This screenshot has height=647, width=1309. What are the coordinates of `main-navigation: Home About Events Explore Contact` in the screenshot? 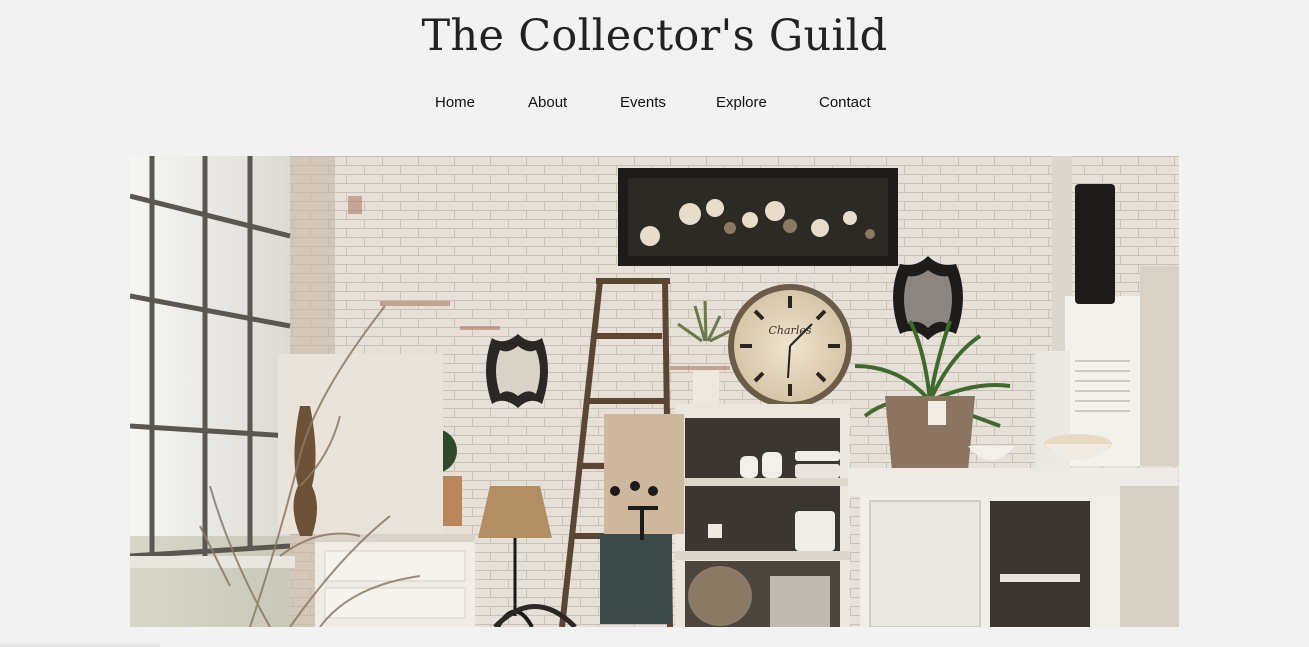 It's located at (654, 103).